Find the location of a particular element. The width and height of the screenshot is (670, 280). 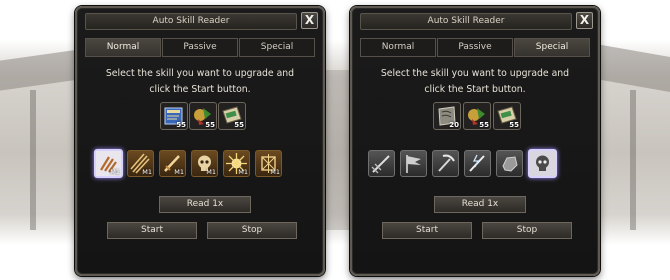

skill-slot-banner-flag is located at coordinates (413, 163).